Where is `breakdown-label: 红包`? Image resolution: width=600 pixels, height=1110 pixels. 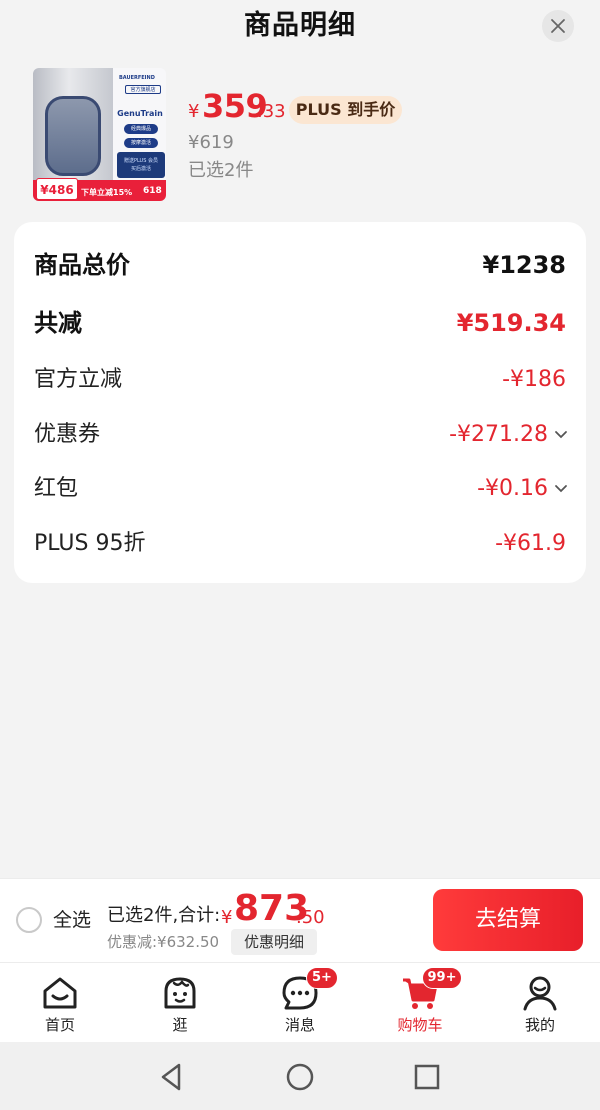 breakdown-label: 红包 is located at coordinates (56, 488).